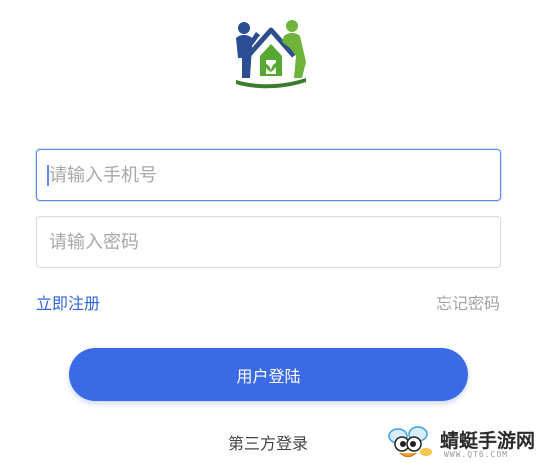  I want to click on forgot-password-link: 忘记密码, so click(468, 302).